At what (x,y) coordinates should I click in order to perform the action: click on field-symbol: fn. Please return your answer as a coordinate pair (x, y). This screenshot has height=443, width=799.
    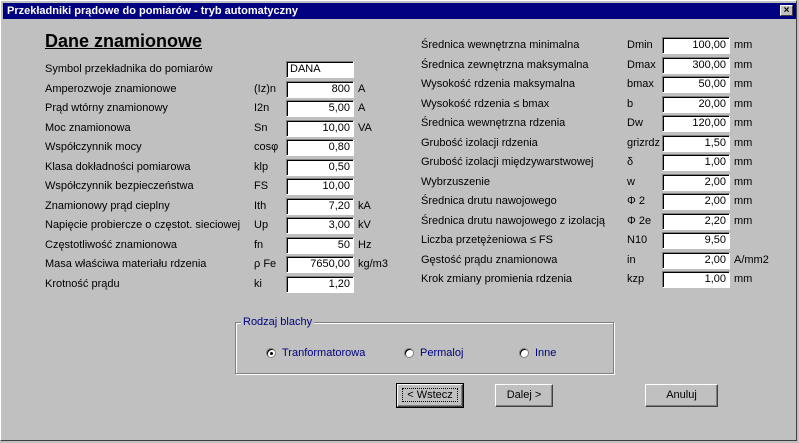
    Looking at the image, I should click on (259, 244).